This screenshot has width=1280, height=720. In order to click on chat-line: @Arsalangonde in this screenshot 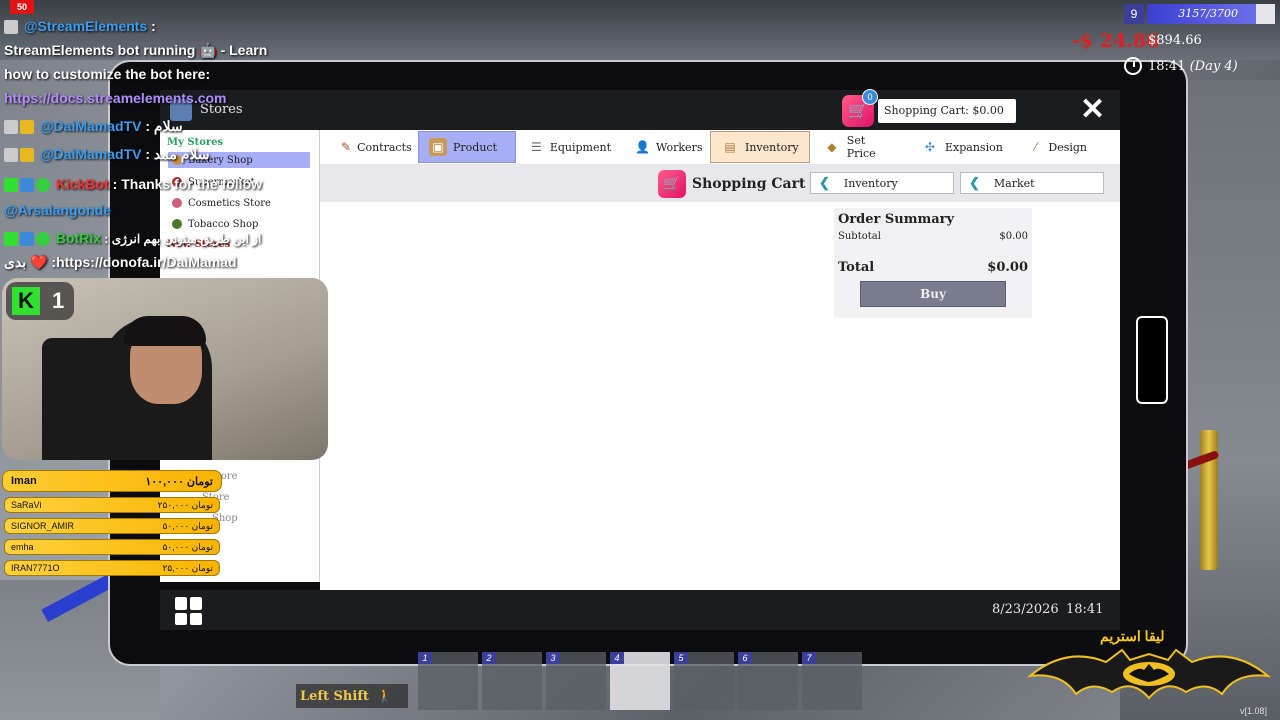, I will do `click(57, 210)`.